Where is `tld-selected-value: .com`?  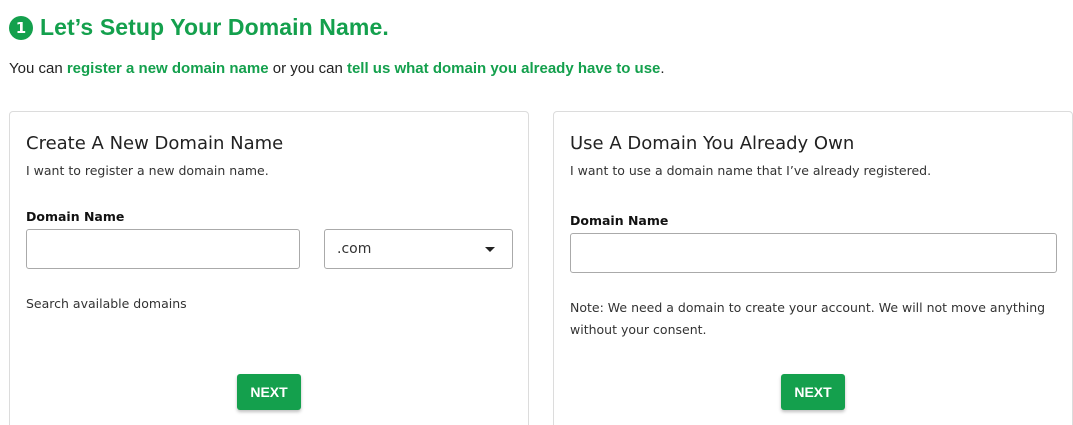 tld-selected-value: .com is located at coordinates (354, 249).